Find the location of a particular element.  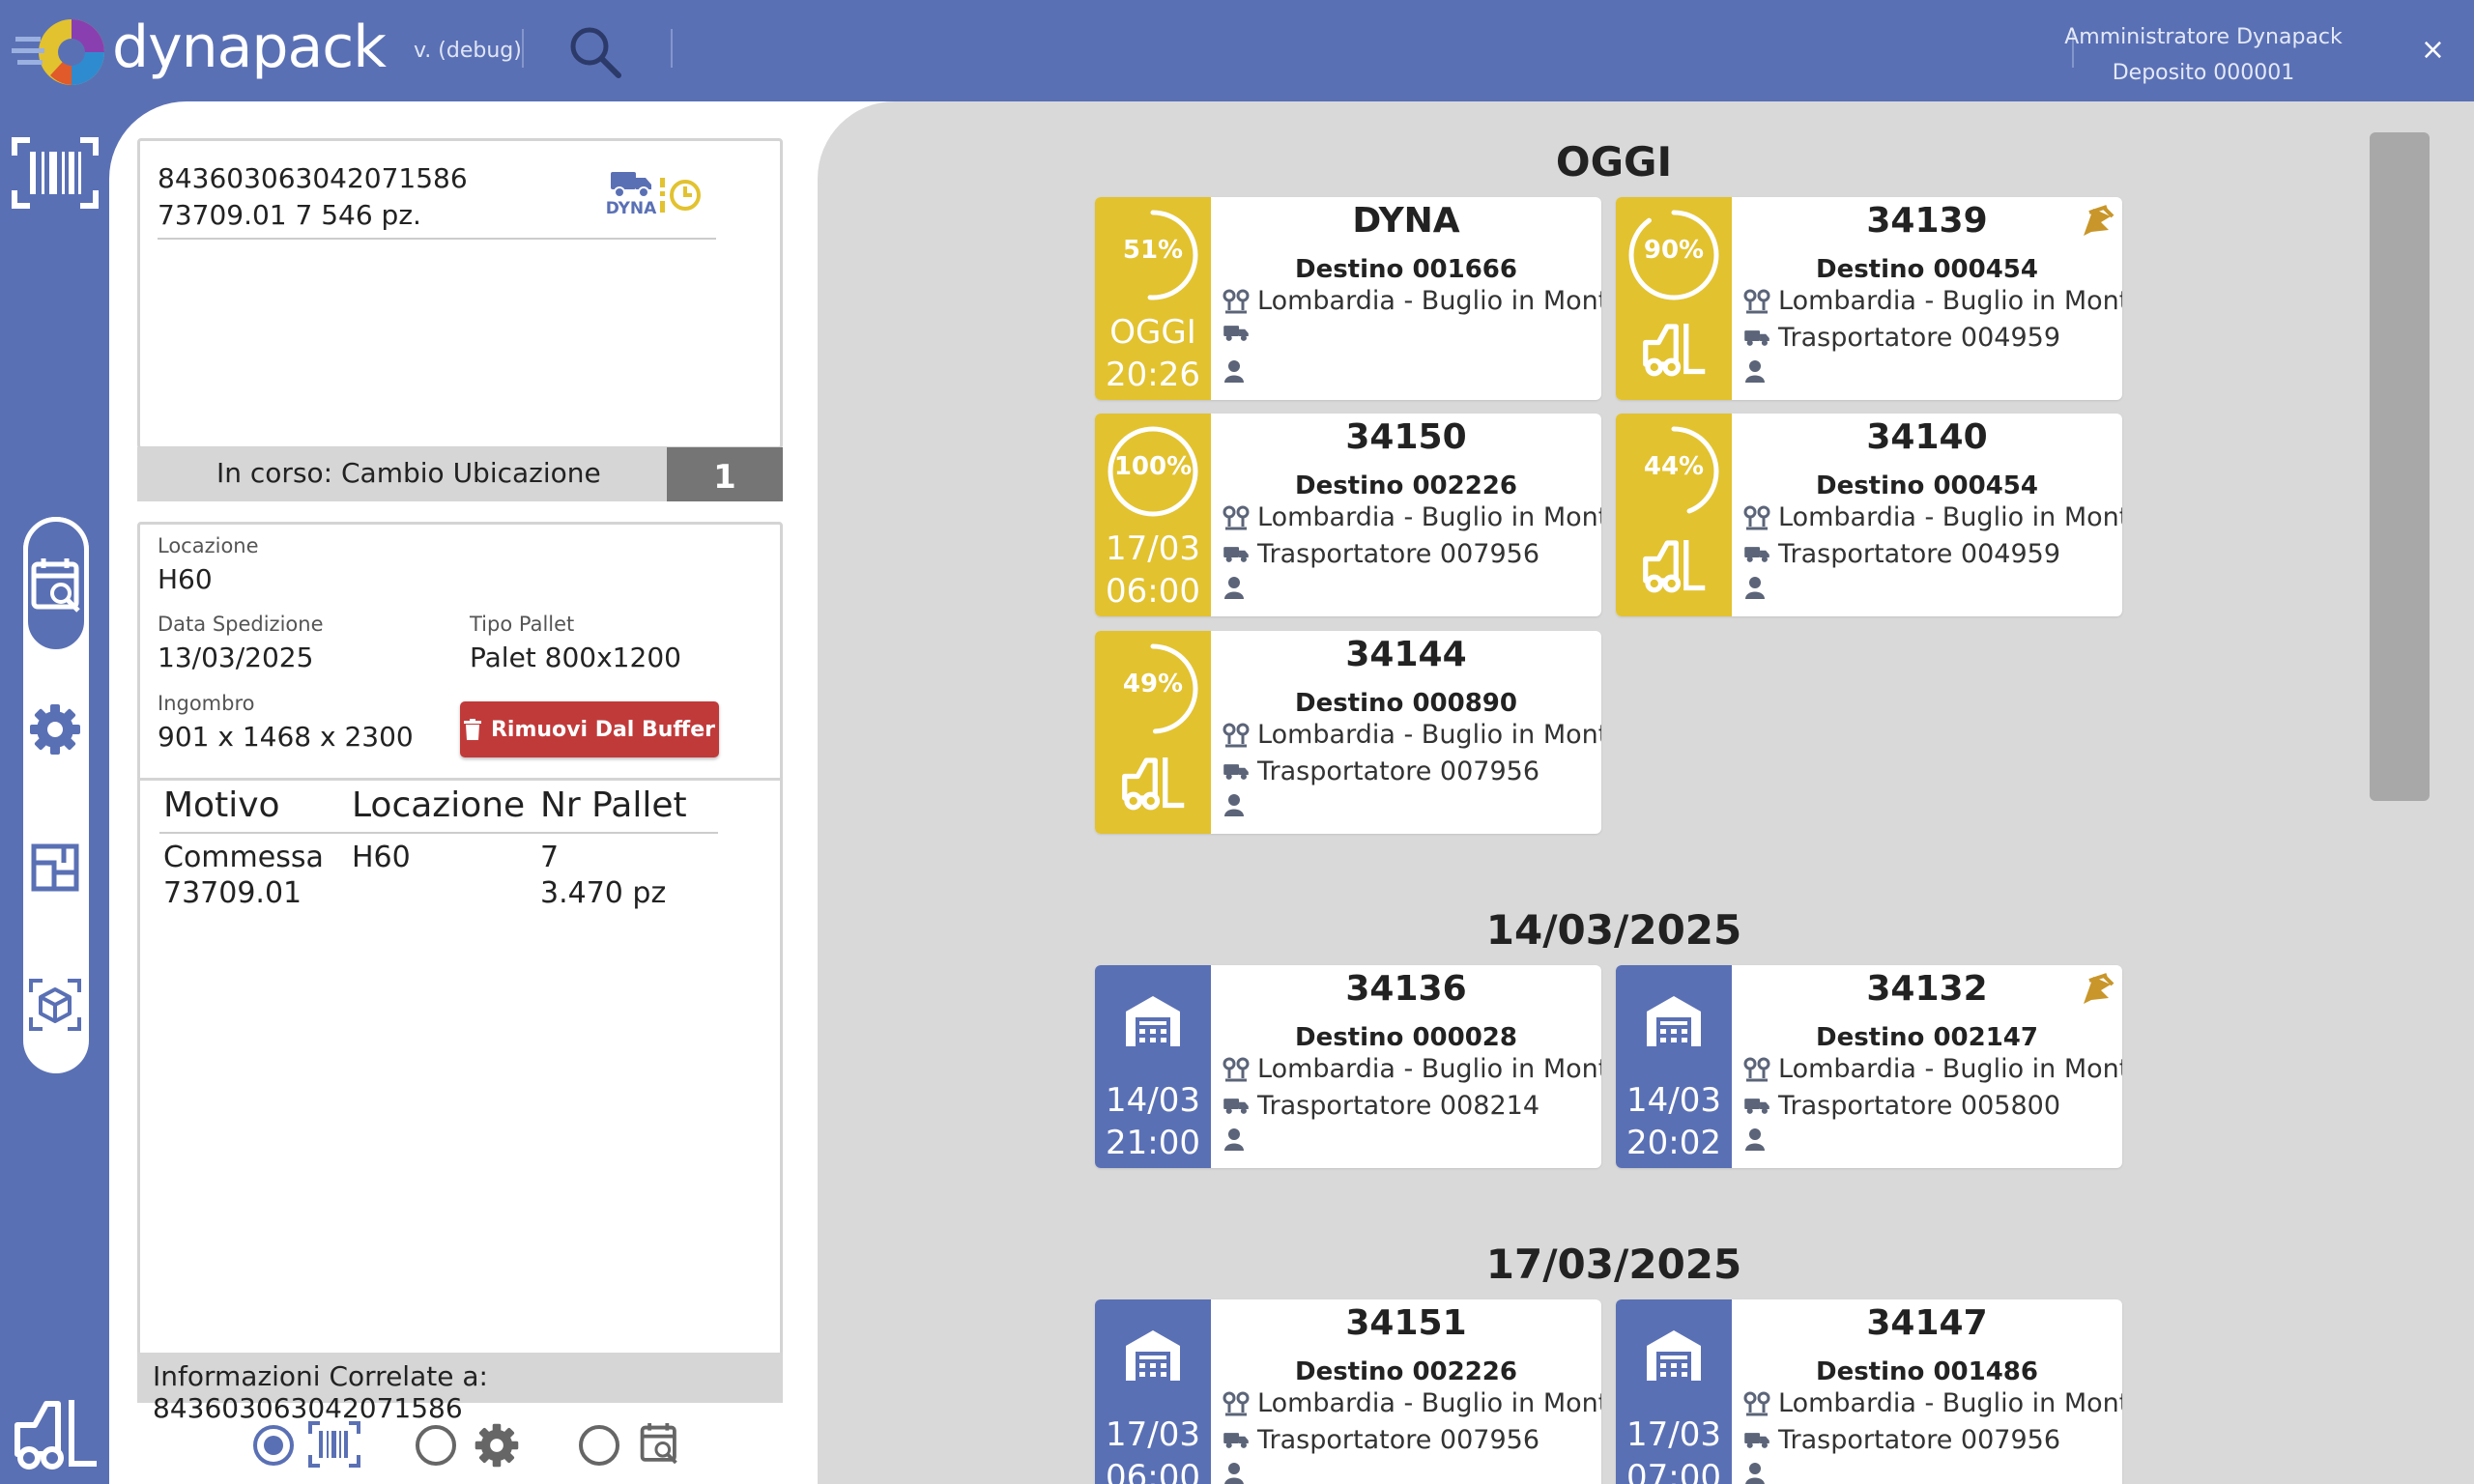

location-label: Locazione is located at coordinates (209, 545).